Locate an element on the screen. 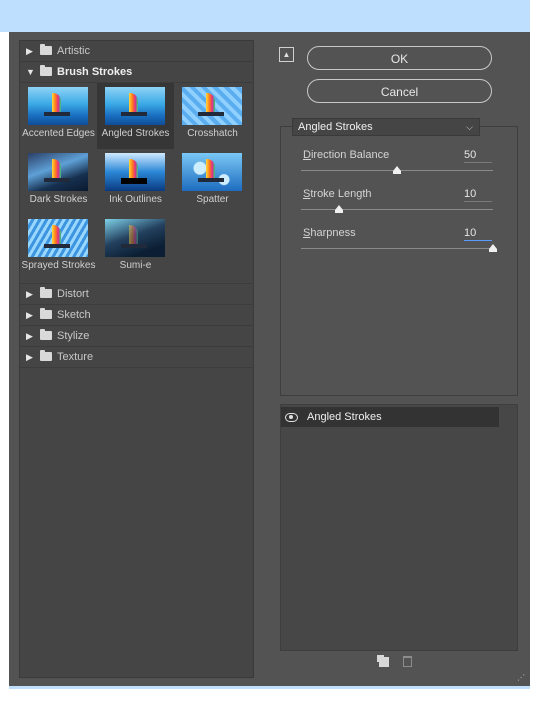 This screenshot has height=701, width=543. window-titlebar is located at coordinates (265, 16).